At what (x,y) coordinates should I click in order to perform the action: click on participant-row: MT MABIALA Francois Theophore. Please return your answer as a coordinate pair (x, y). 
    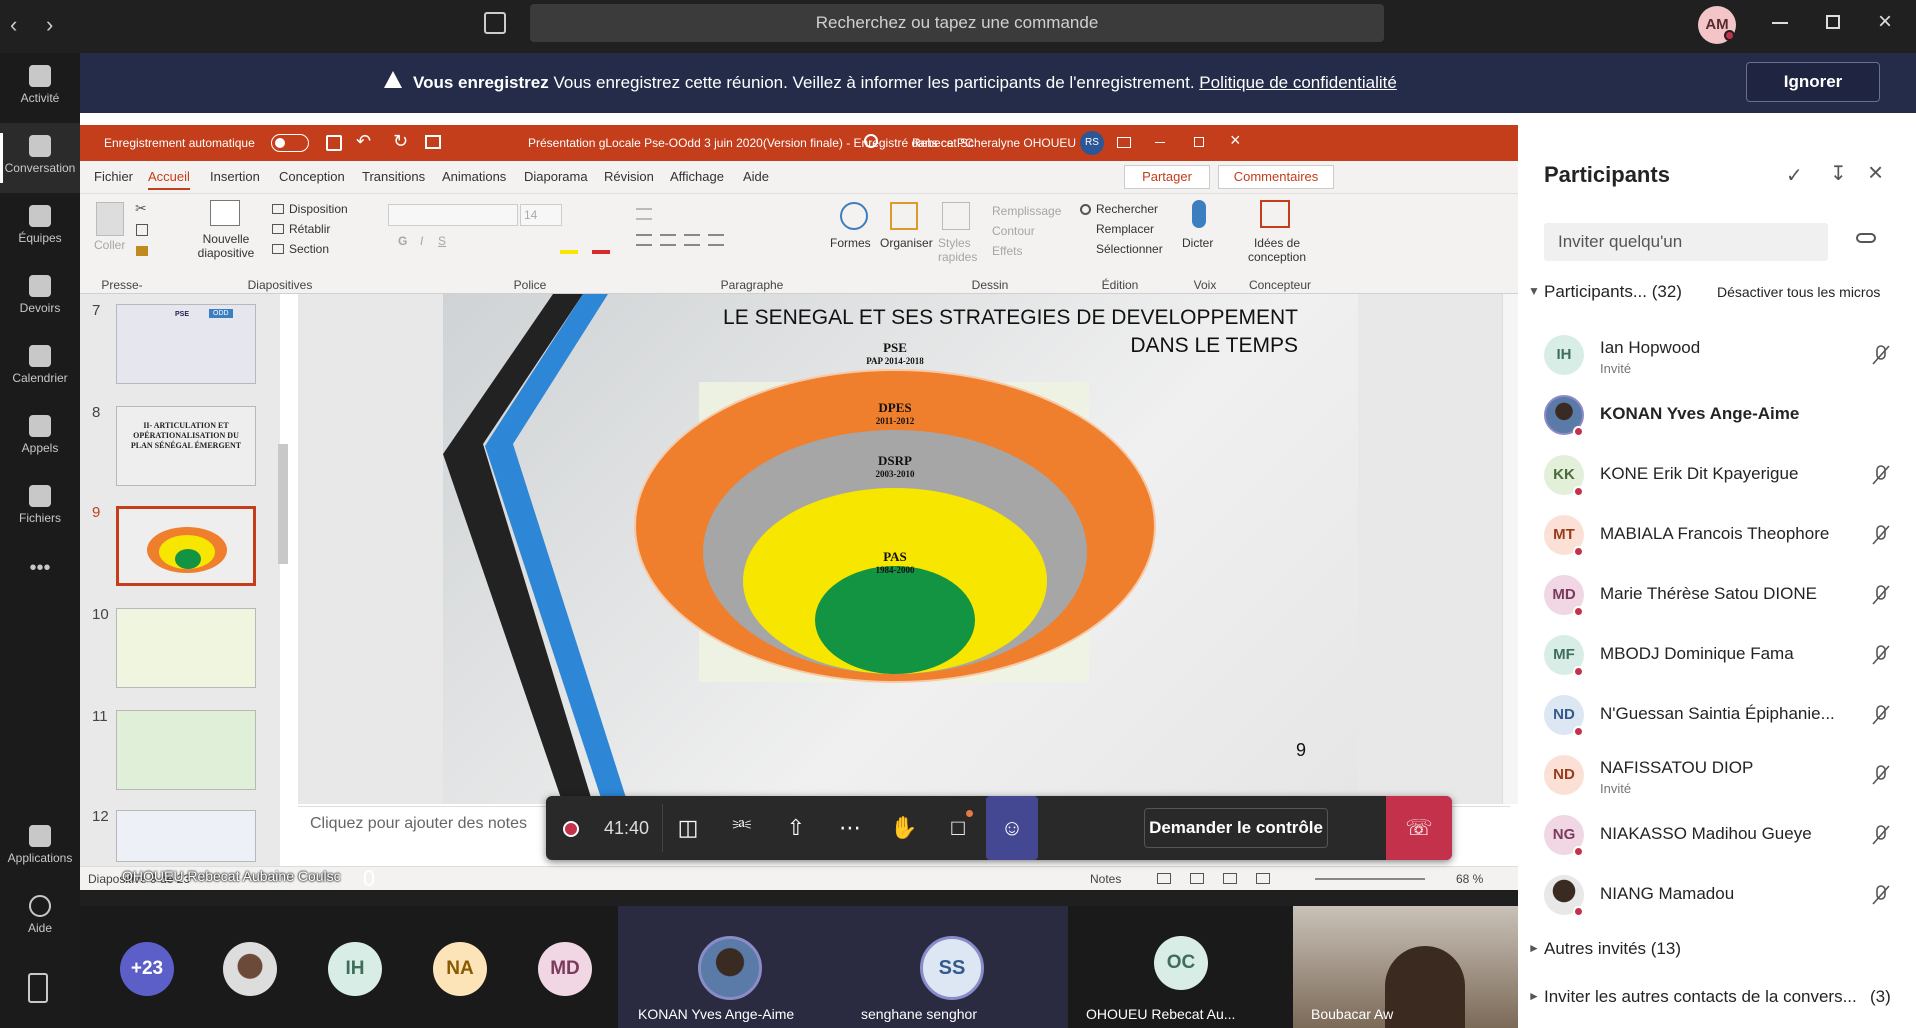
    Looking at the image, I should click on (1717, 535).